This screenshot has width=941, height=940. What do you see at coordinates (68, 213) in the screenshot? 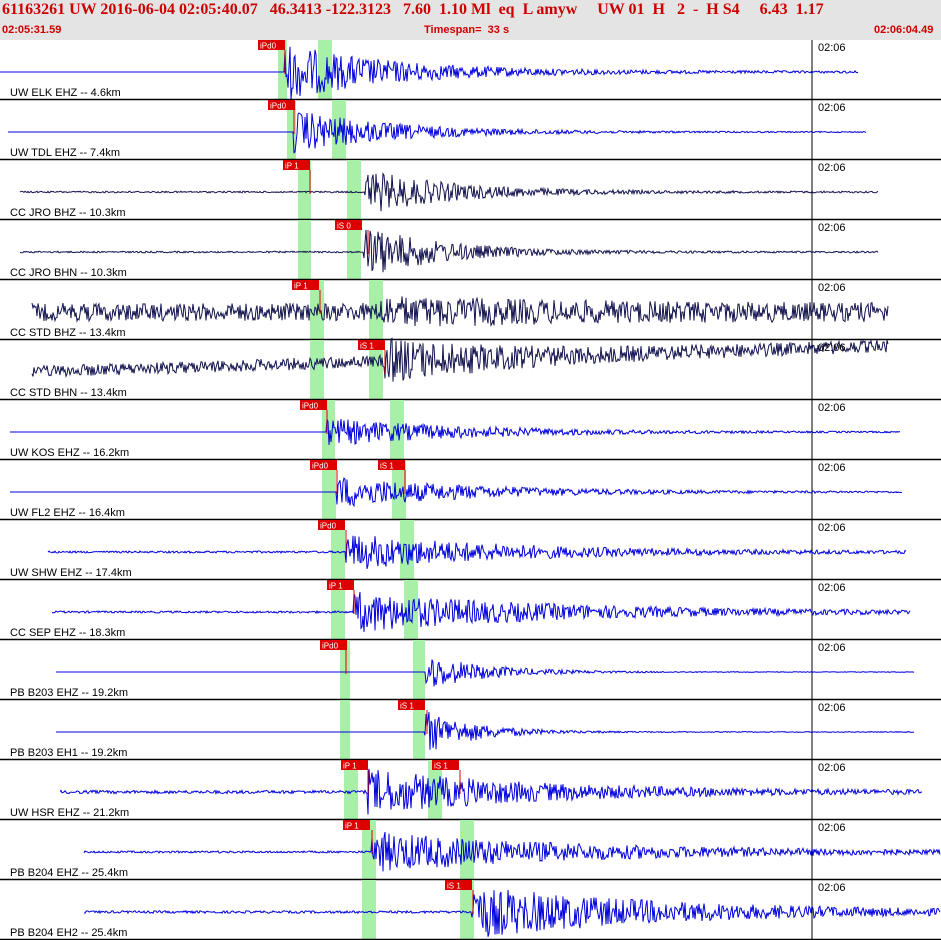
I see `trace-label: CC JRO BHZ -- 10.3km` at bounding box center [68, 213].